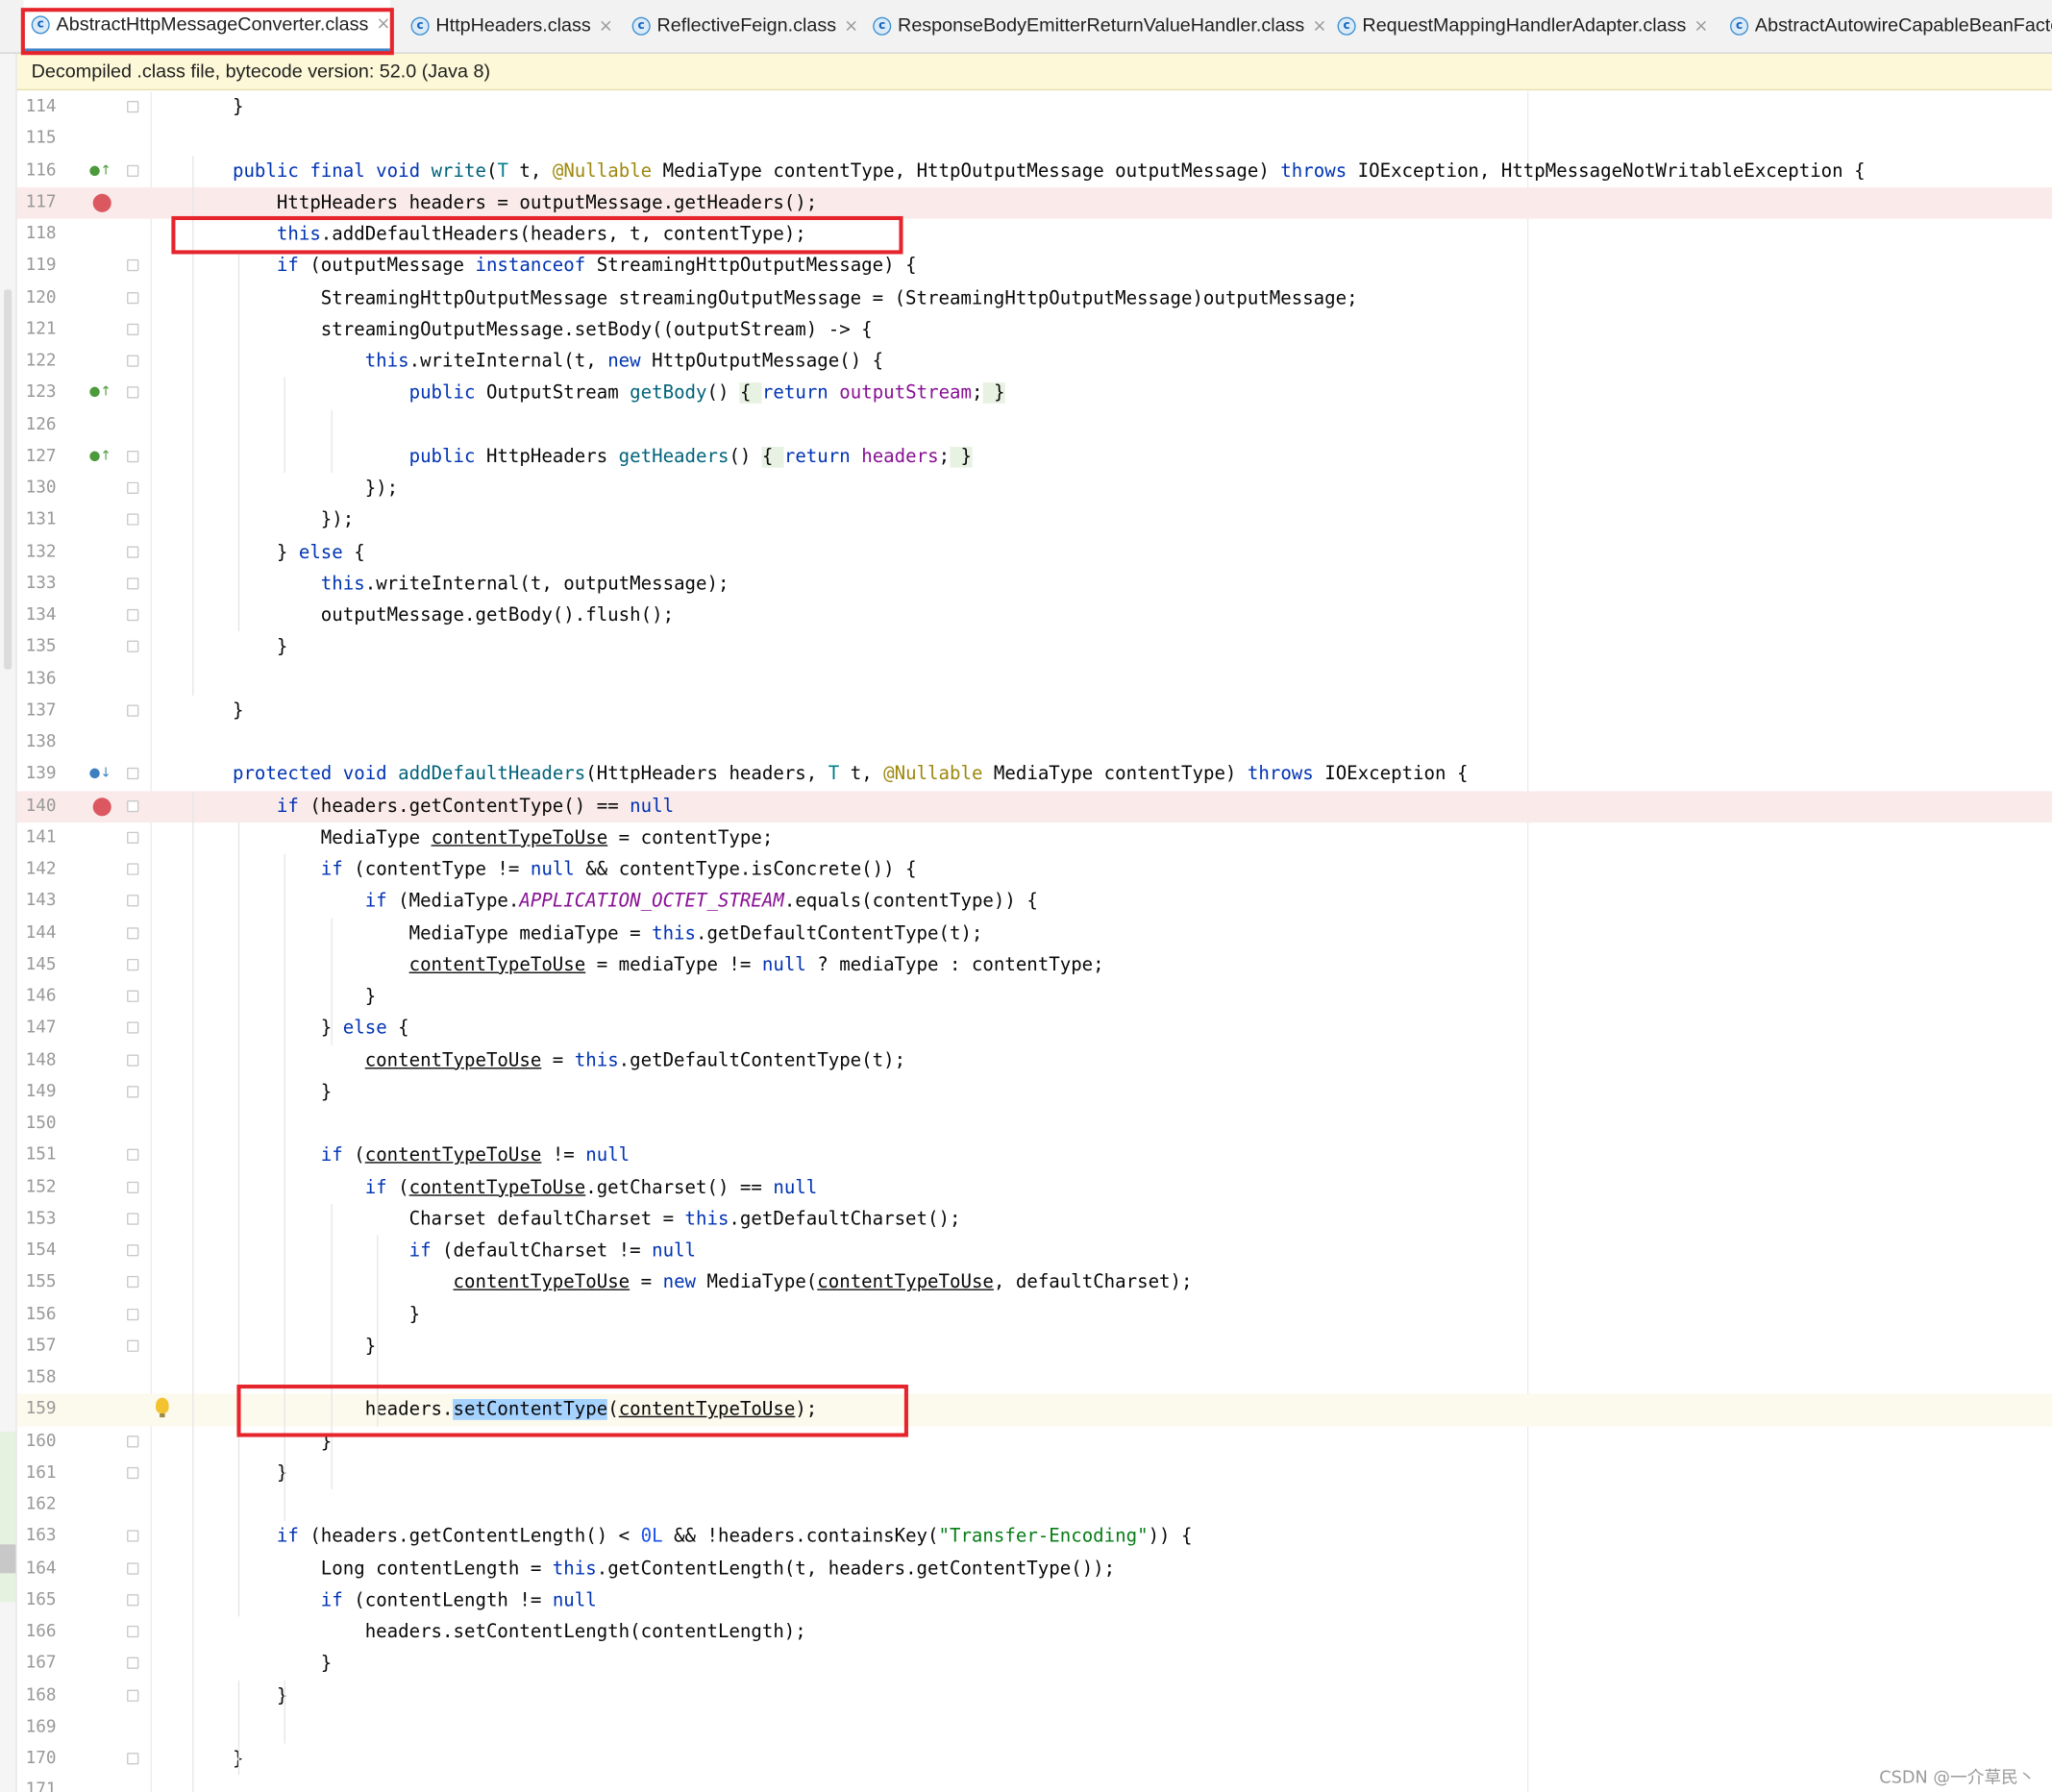  Describe the element at coordinates (1887, 27) in the screenshot. I see `tab-abstractautowirecapablebeanfacto: c AbstractAutowireCapableBeanFacto` at that location.